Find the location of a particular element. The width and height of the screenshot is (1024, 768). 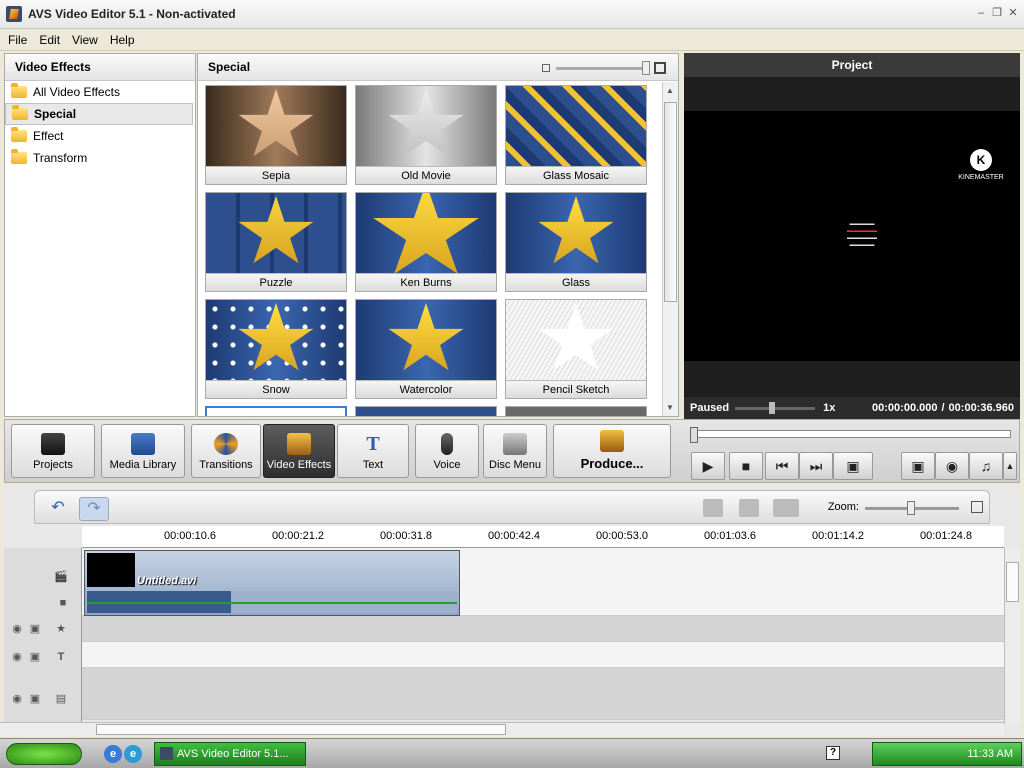

zoom-thumb is located at coordinates (911, 508).